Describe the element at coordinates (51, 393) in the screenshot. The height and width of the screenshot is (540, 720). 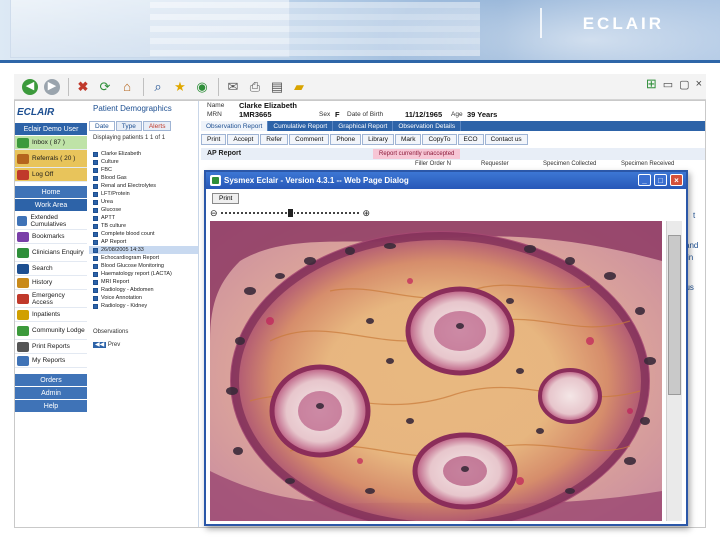
I see `nav-admin-header: Admin` at that location.